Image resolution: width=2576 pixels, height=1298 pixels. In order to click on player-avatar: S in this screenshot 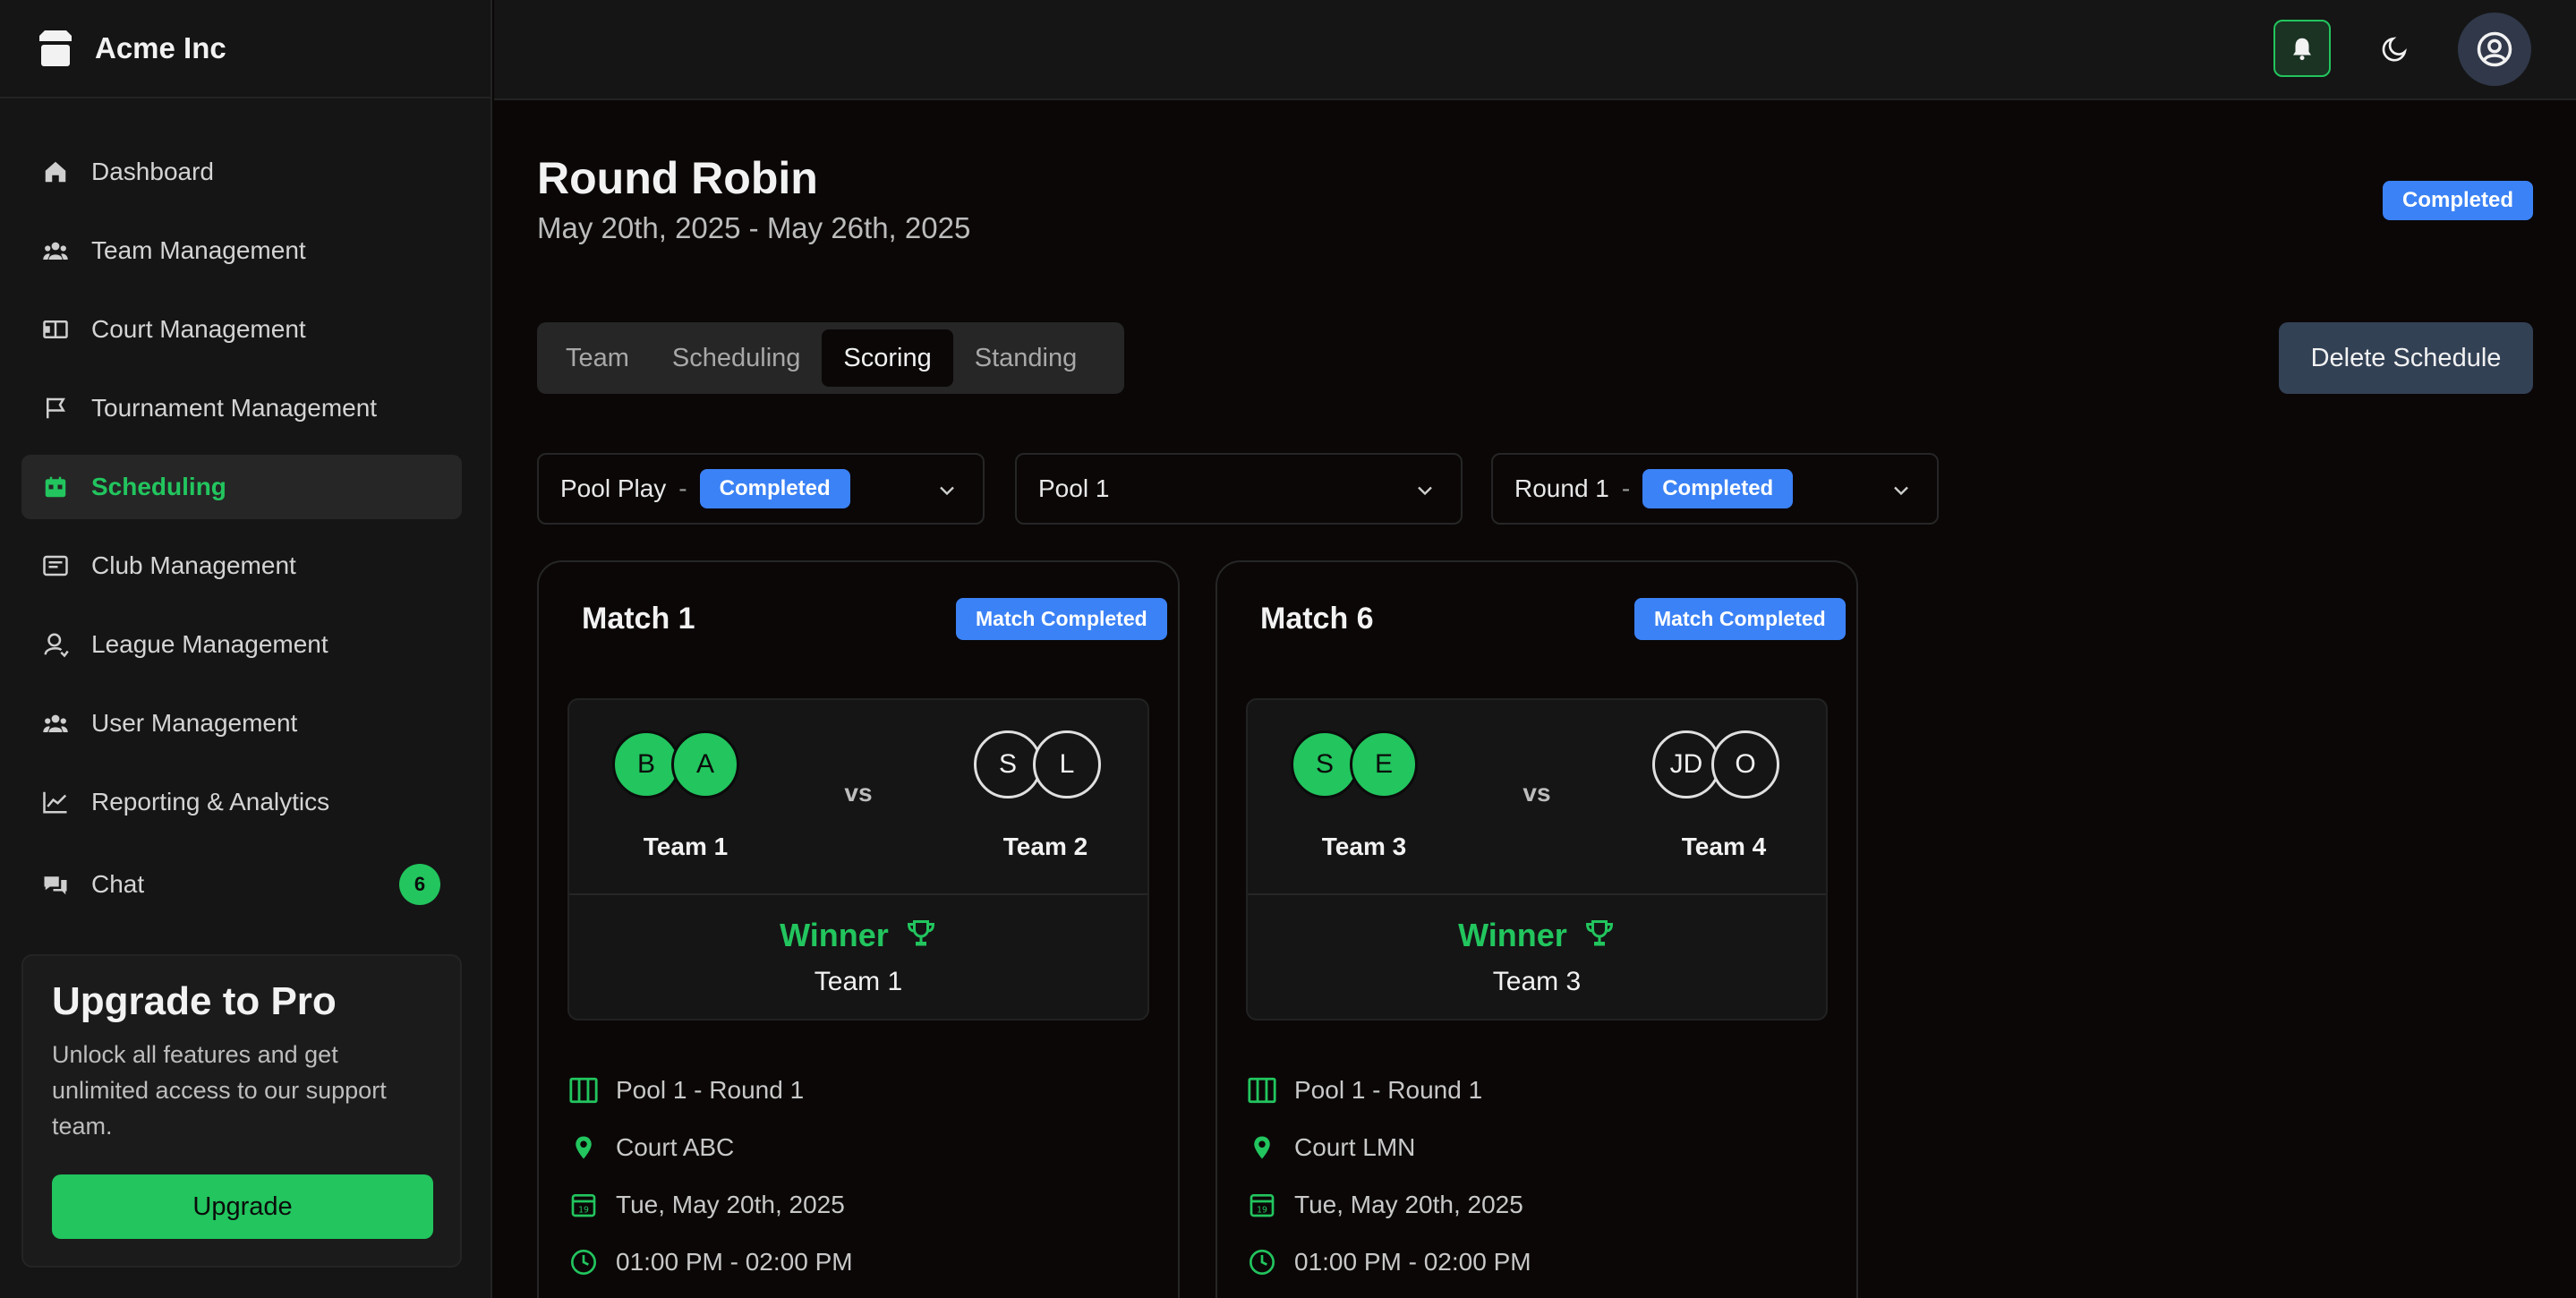, I will do `click(1008, 764)`.